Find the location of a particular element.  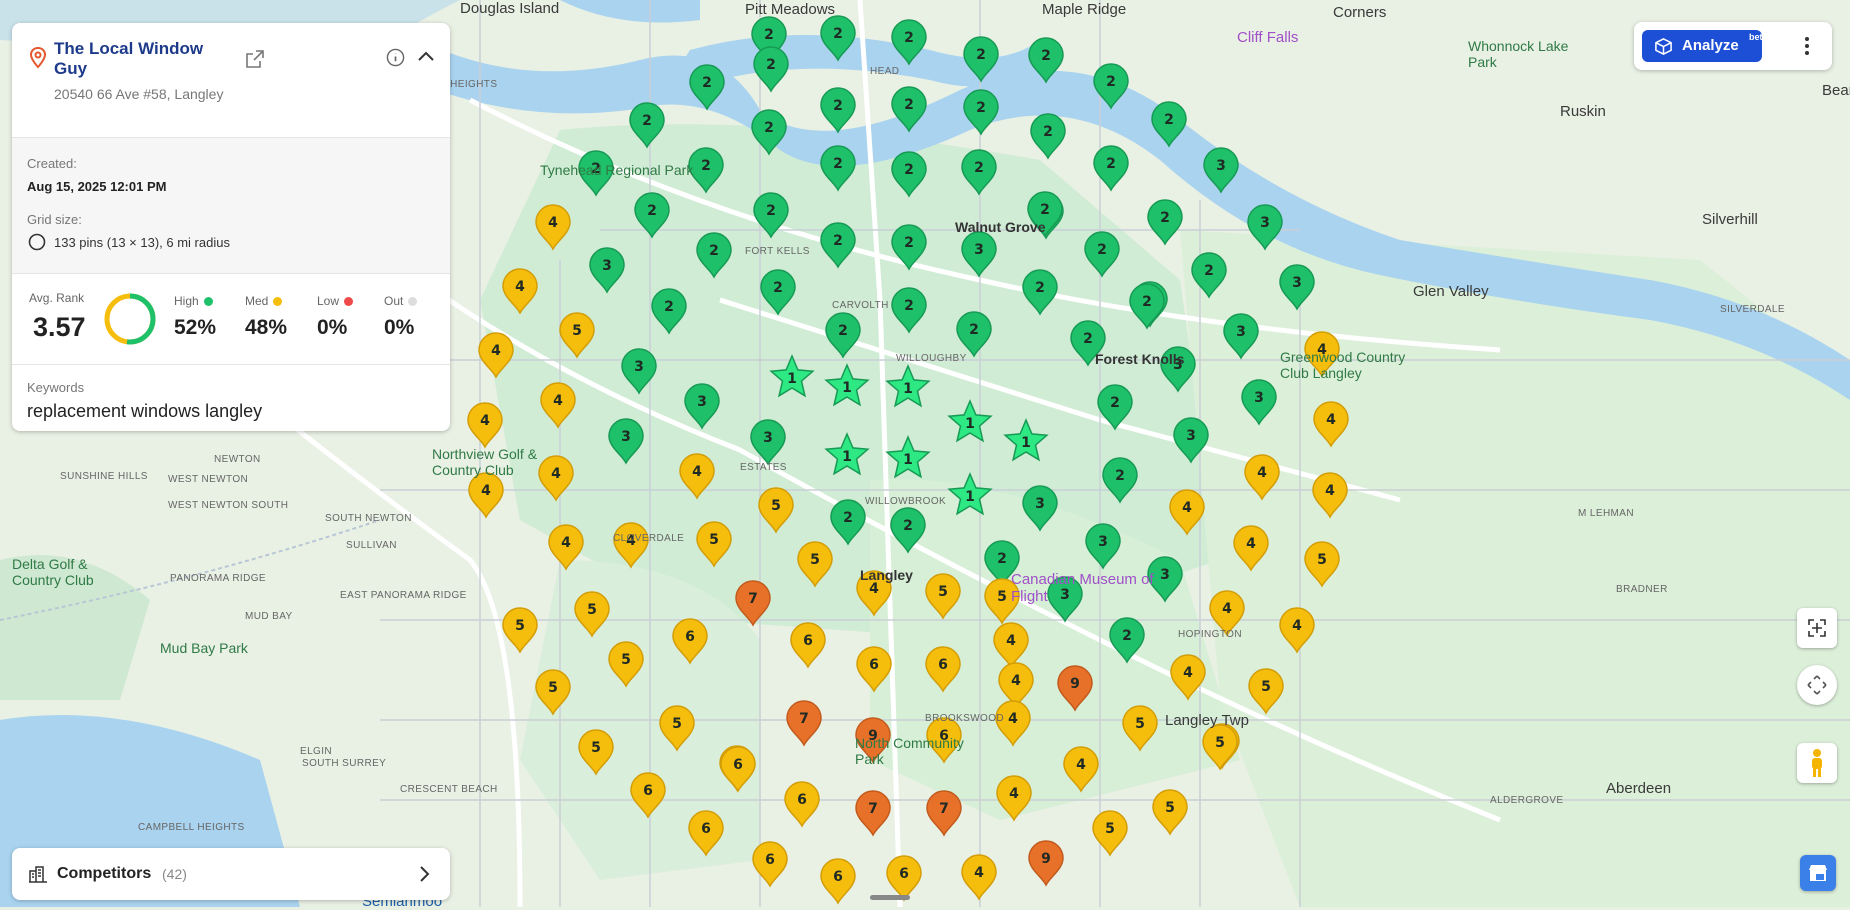

med-dot-icon is located at coordinates (278, 302).